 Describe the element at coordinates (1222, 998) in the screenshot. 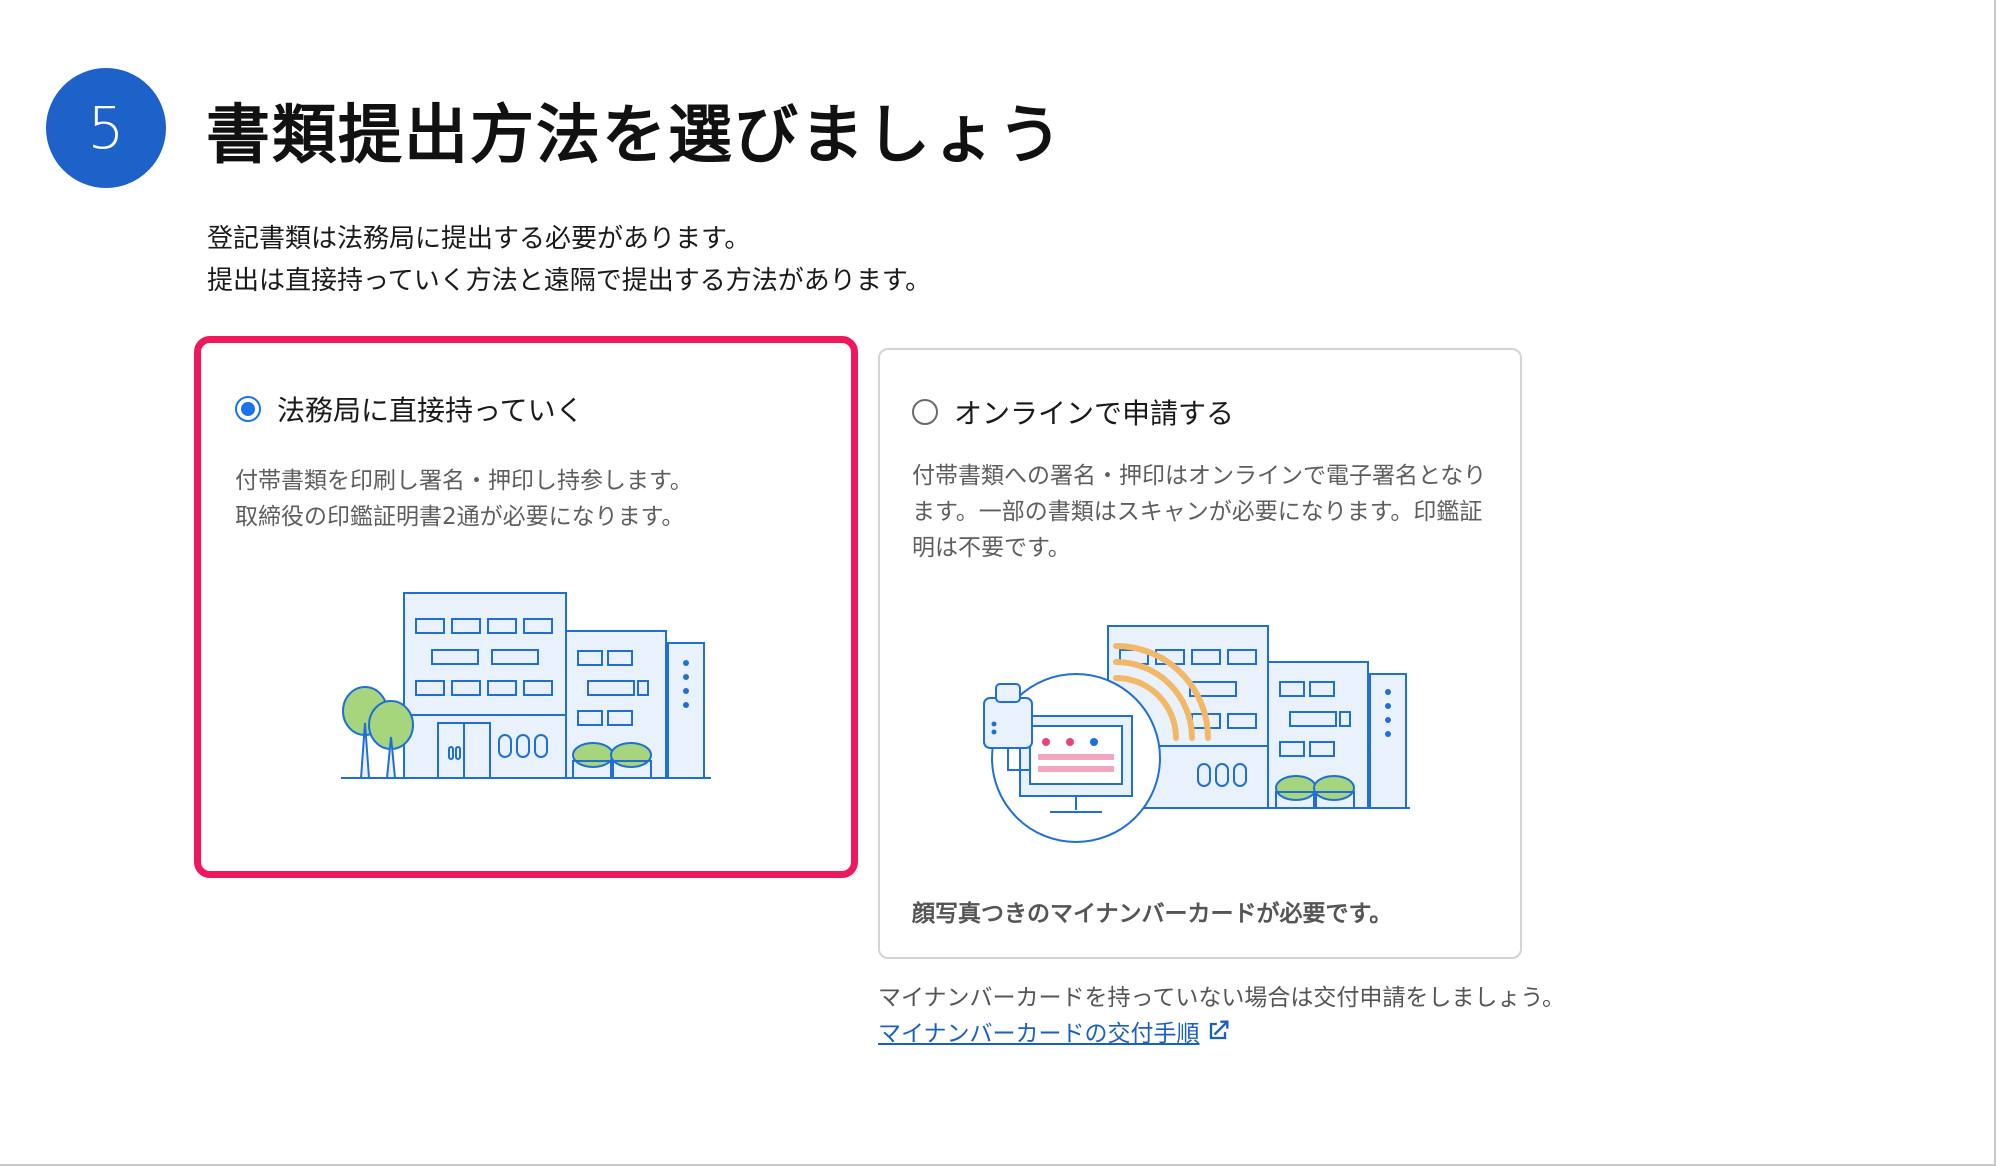

I see `no-card-note: マイナンバーカードを持っていない場合は交付申請をしましょう。` at that location.